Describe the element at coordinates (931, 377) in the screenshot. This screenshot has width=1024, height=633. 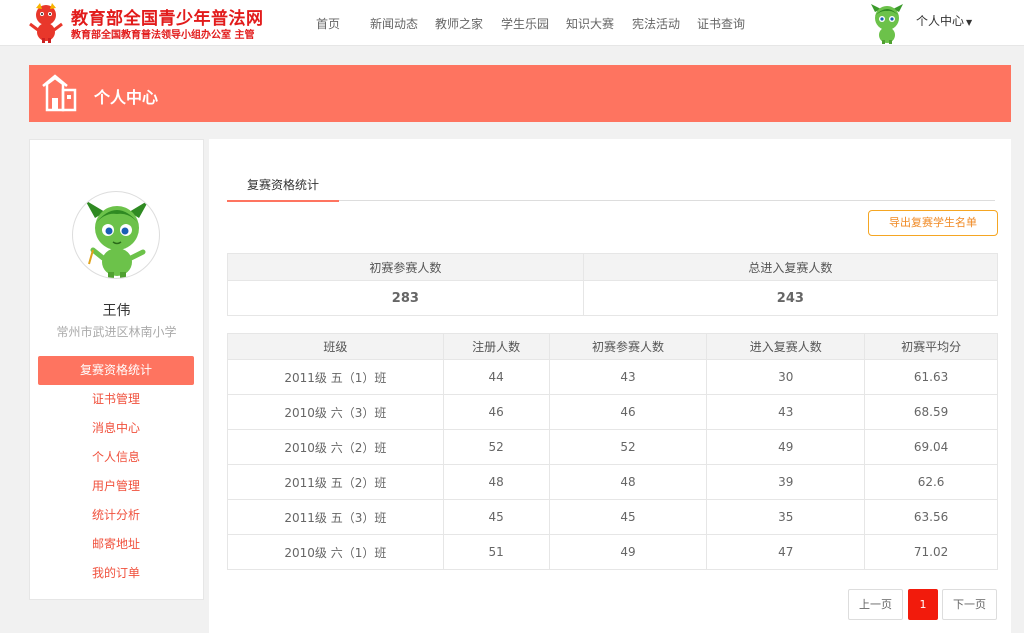
I see `cell-average: 61.63` at that location.